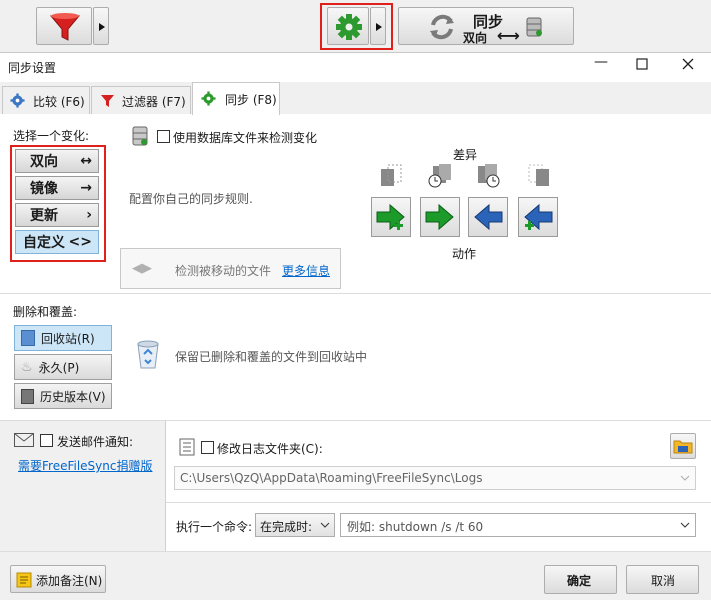  I want to click on variant-mirror-button: 镜像 →, so click(57, 188).